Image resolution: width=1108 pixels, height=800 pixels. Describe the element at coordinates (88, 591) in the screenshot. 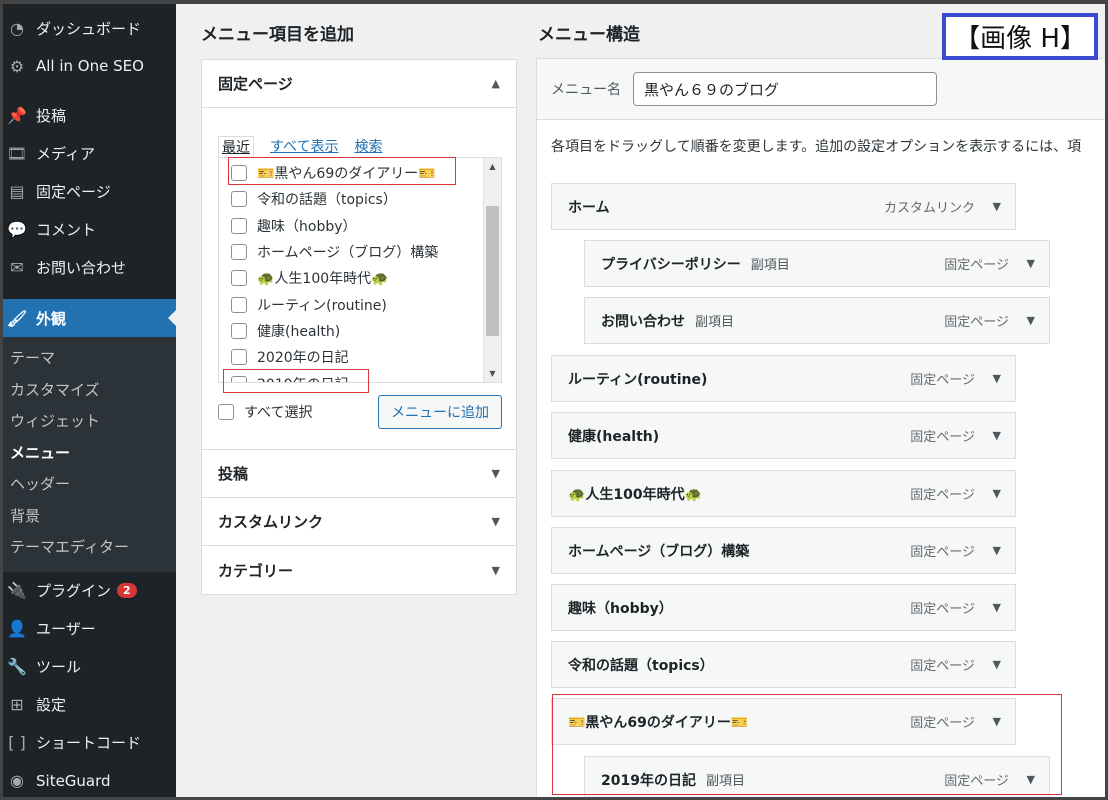

I see `sidebar-item-plugins: 🔌 プラグイン 2` at that location.